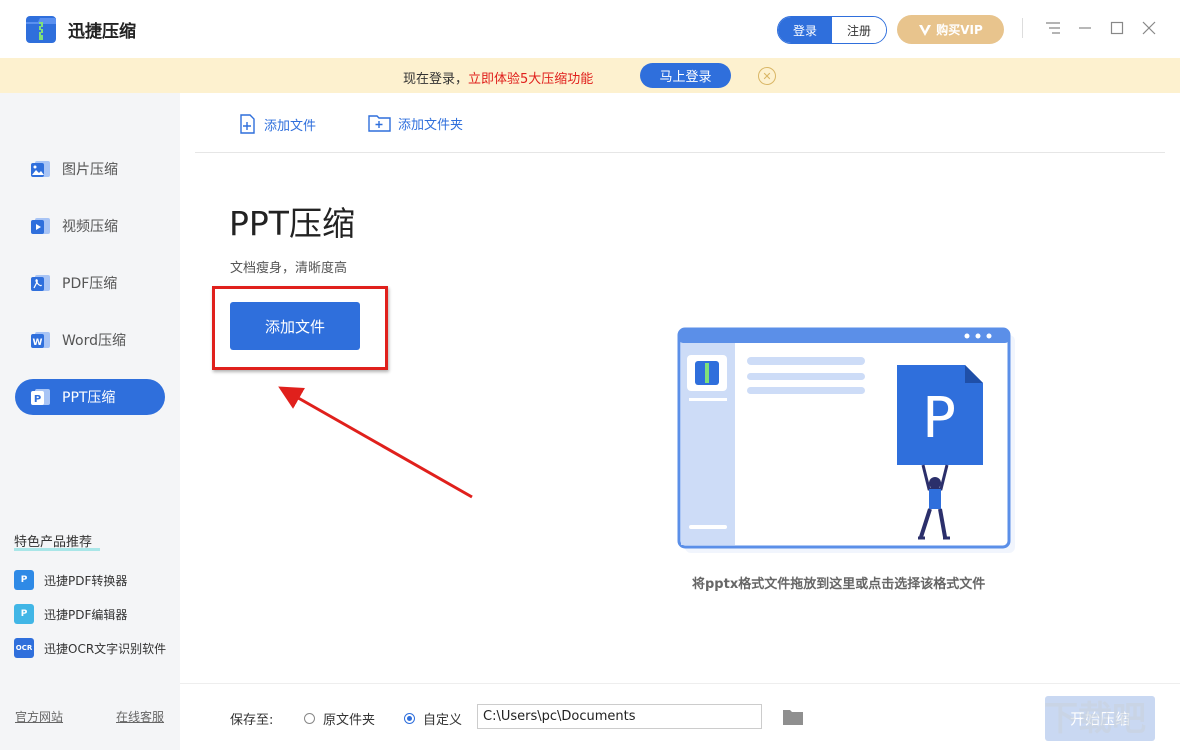  What do you see at coordinates (40, 169) in the screenshot?
I see `image-icon` at bounding box center [40, 169].